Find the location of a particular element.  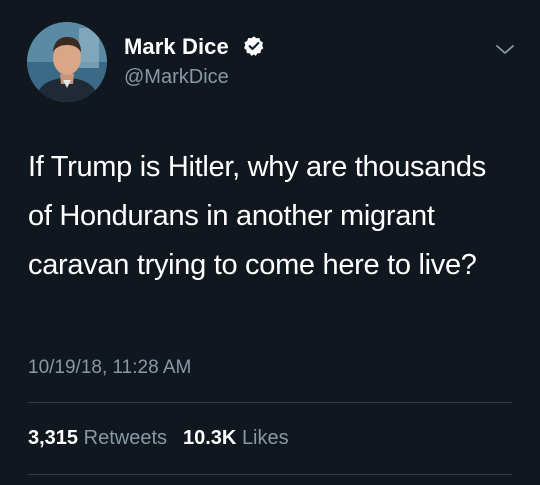

chevron-down-icon is located at coordinates (505, 50).